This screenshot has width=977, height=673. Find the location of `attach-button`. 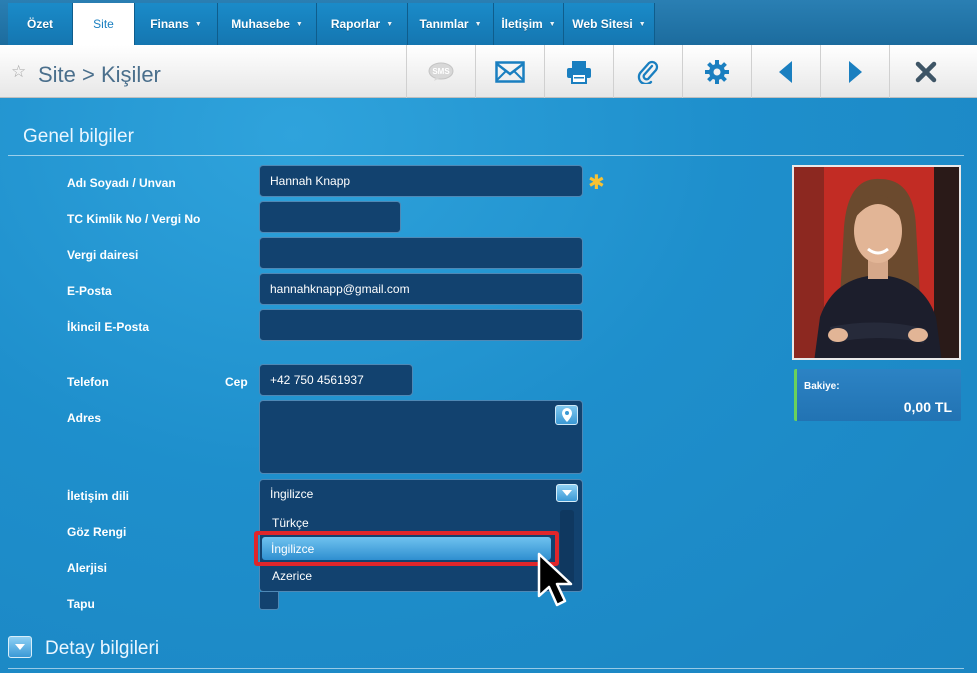

attach-button is located at coordinates (647, 71).